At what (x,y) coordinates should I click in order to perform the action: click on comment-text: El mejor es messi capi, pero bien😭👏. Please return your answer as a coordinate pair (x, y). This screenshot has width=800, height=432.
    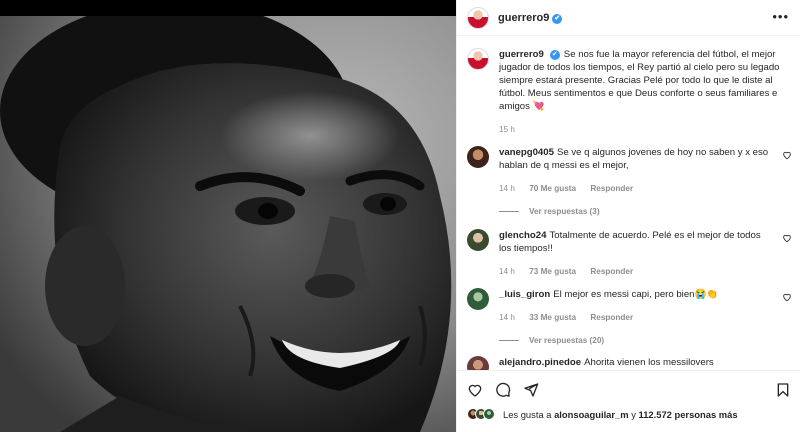
    Looking at the image, I should click on (636, 294).